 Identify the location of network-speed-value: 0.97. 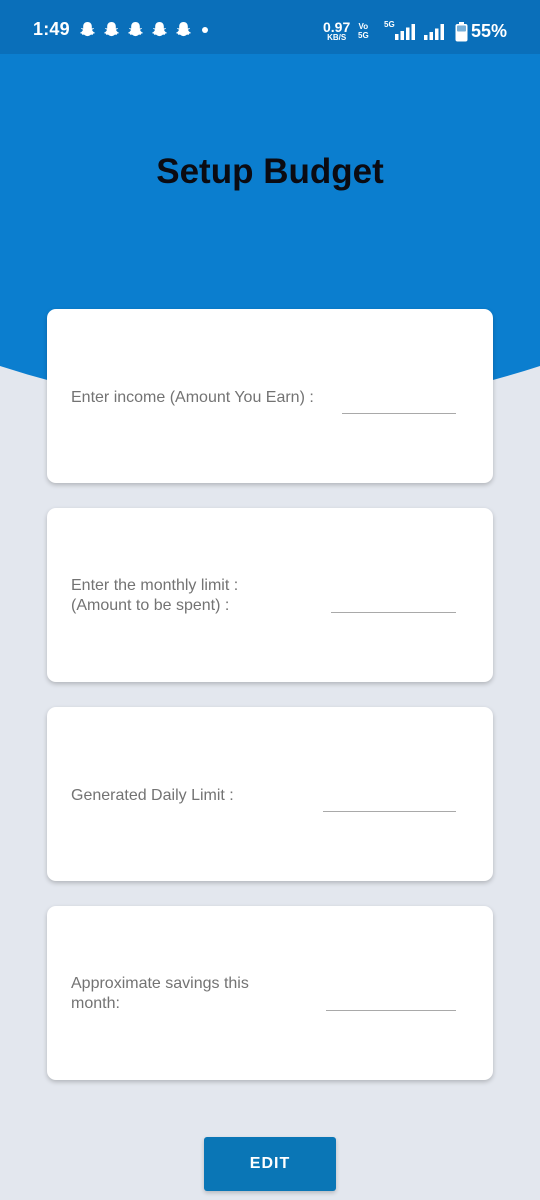
(337, 27).